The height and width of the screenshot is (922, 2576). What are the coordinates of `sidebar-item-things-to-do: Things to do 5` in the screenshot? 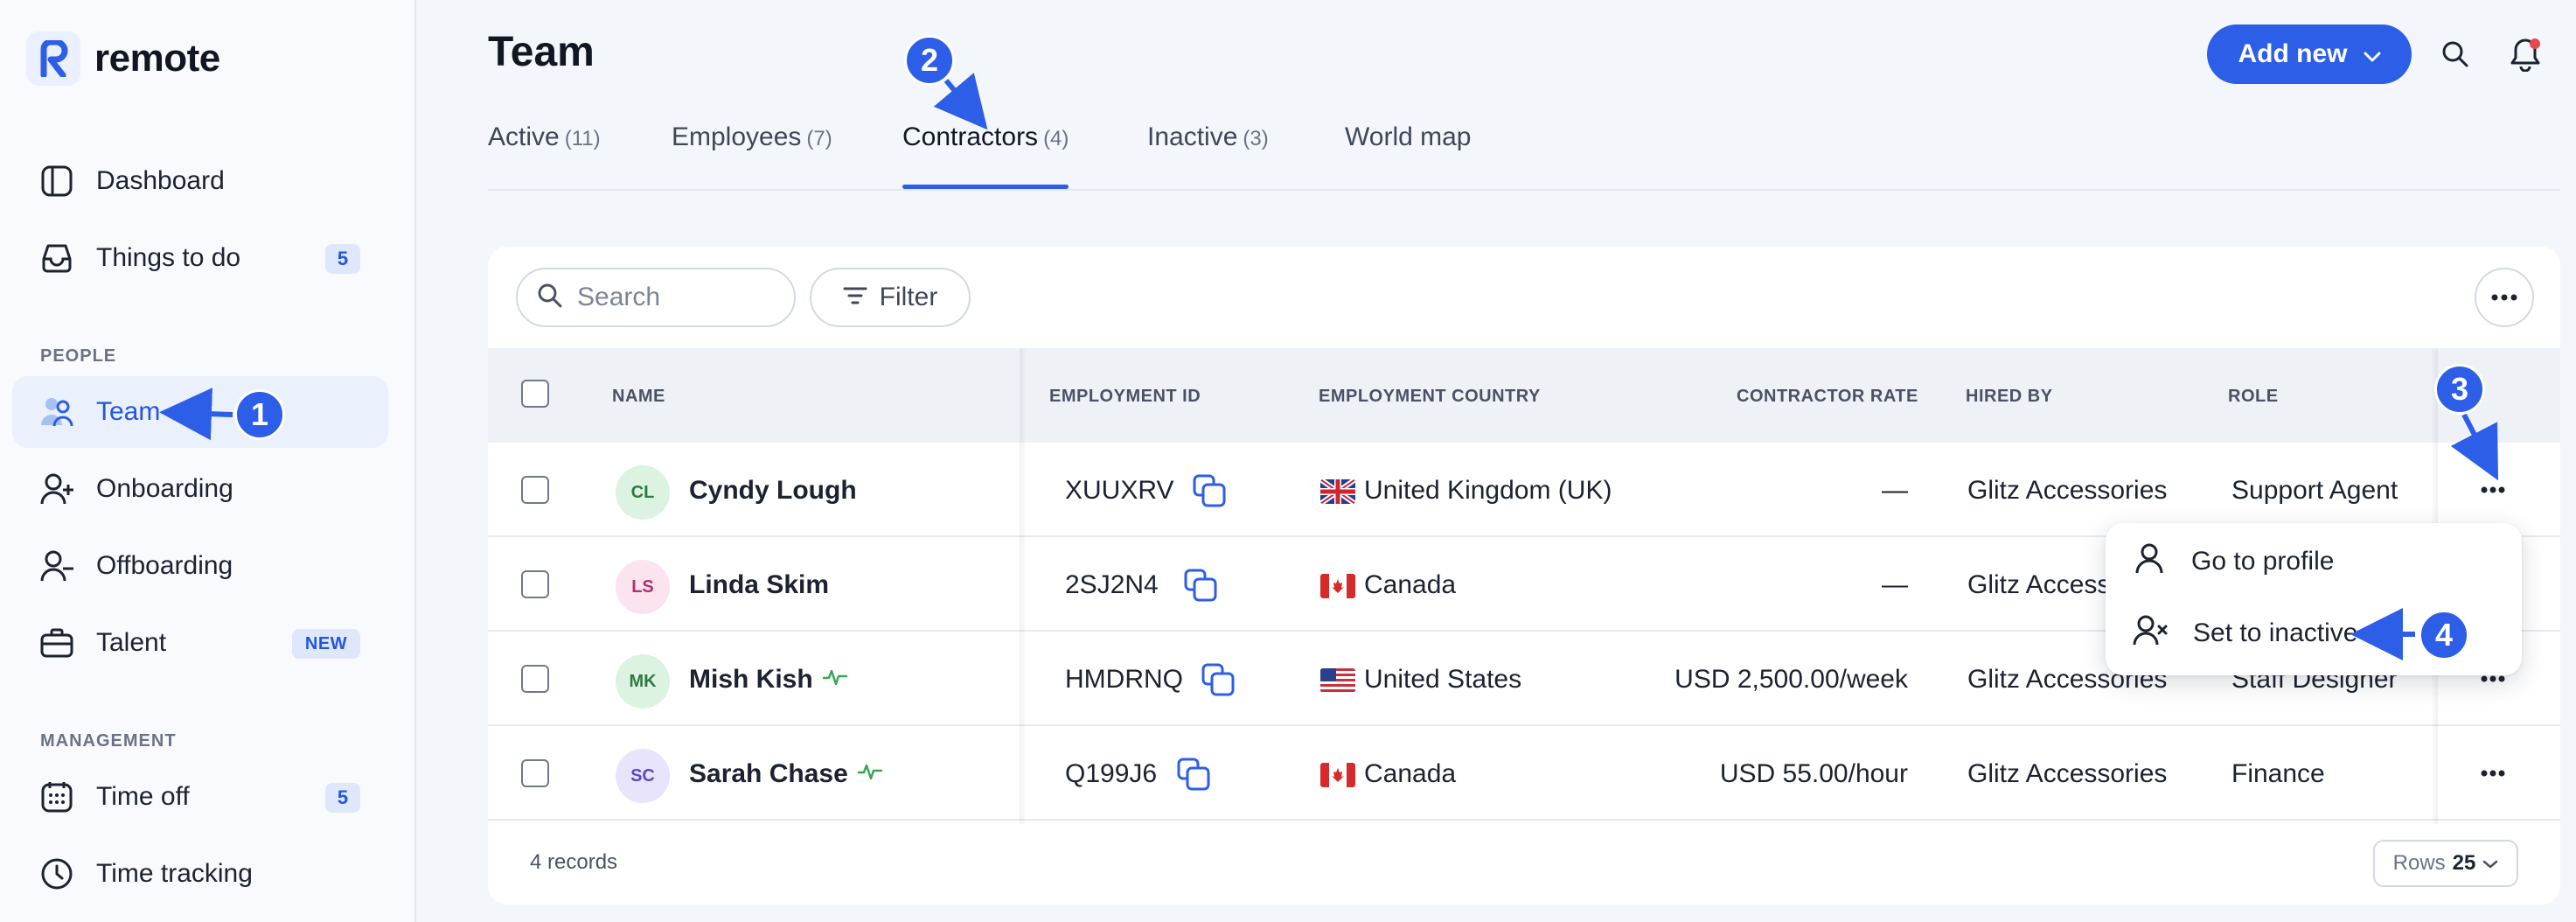 It's located at (200, 258).